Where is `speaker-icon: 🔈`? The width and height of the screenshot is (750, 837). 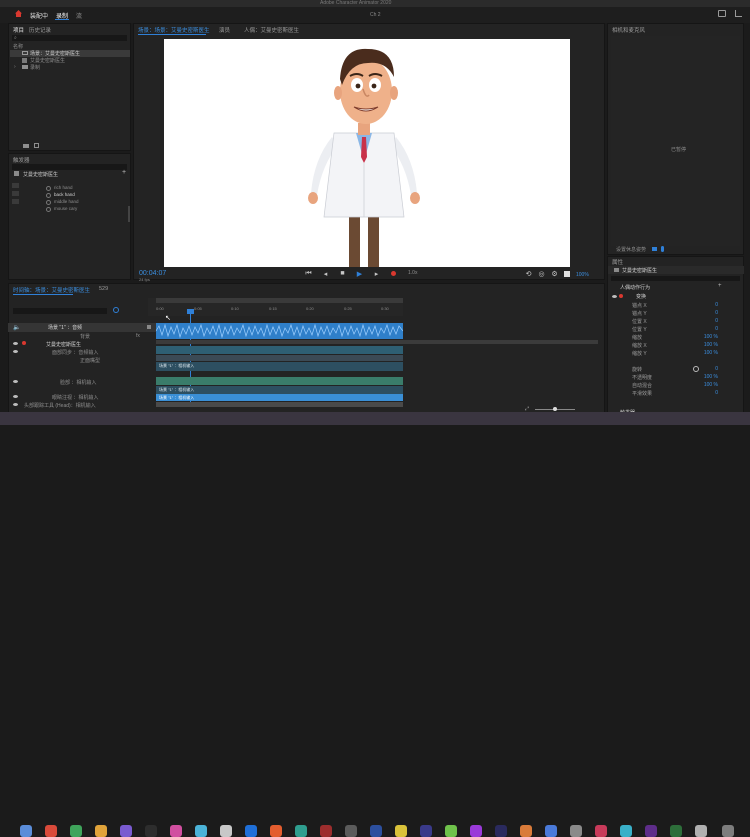 speaker-icon: 🔈 is located at coordinates (16, 327).